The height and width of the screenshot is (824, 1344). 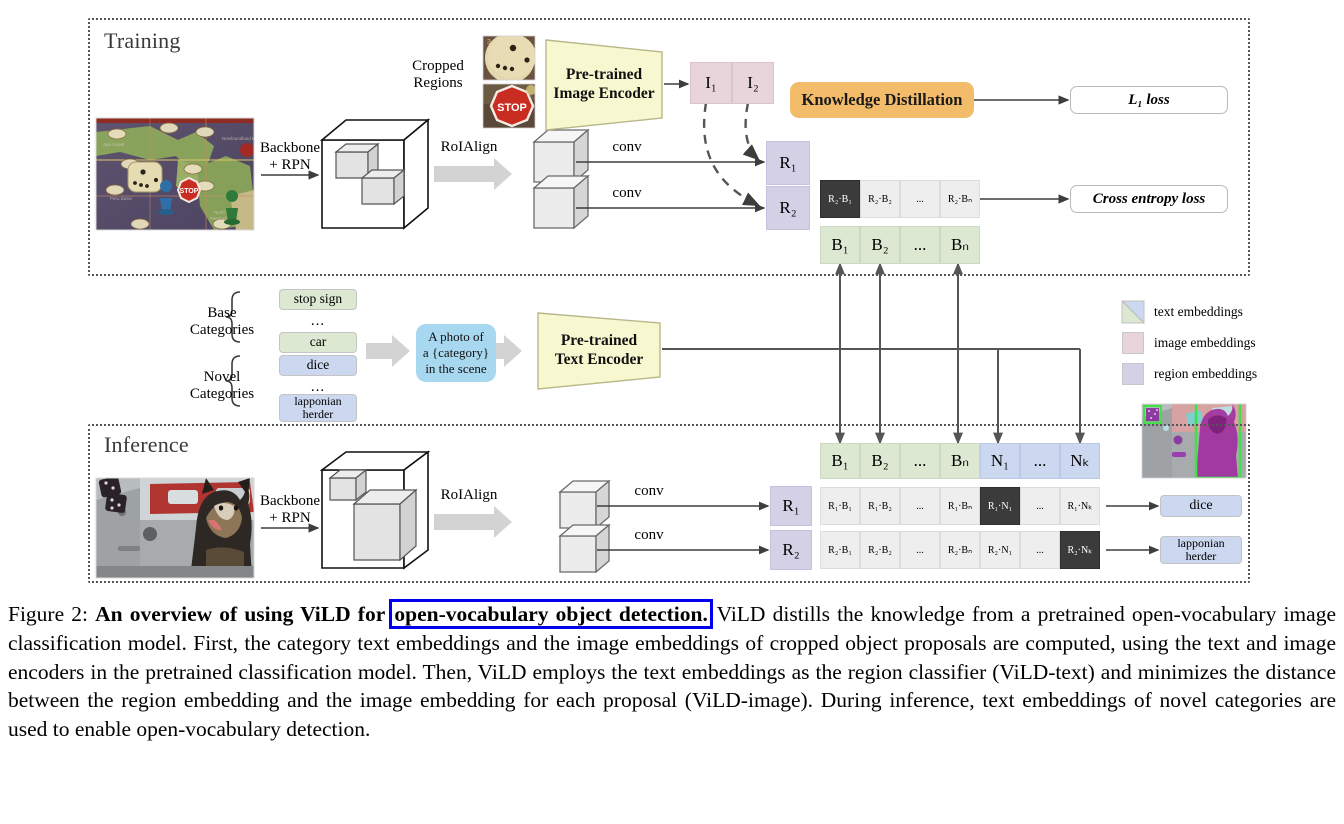 What do you see at coordinates (840, 245) in the screenshot?
I see `training-base-embedding-0: B₁` at bounding box center [840, 245].